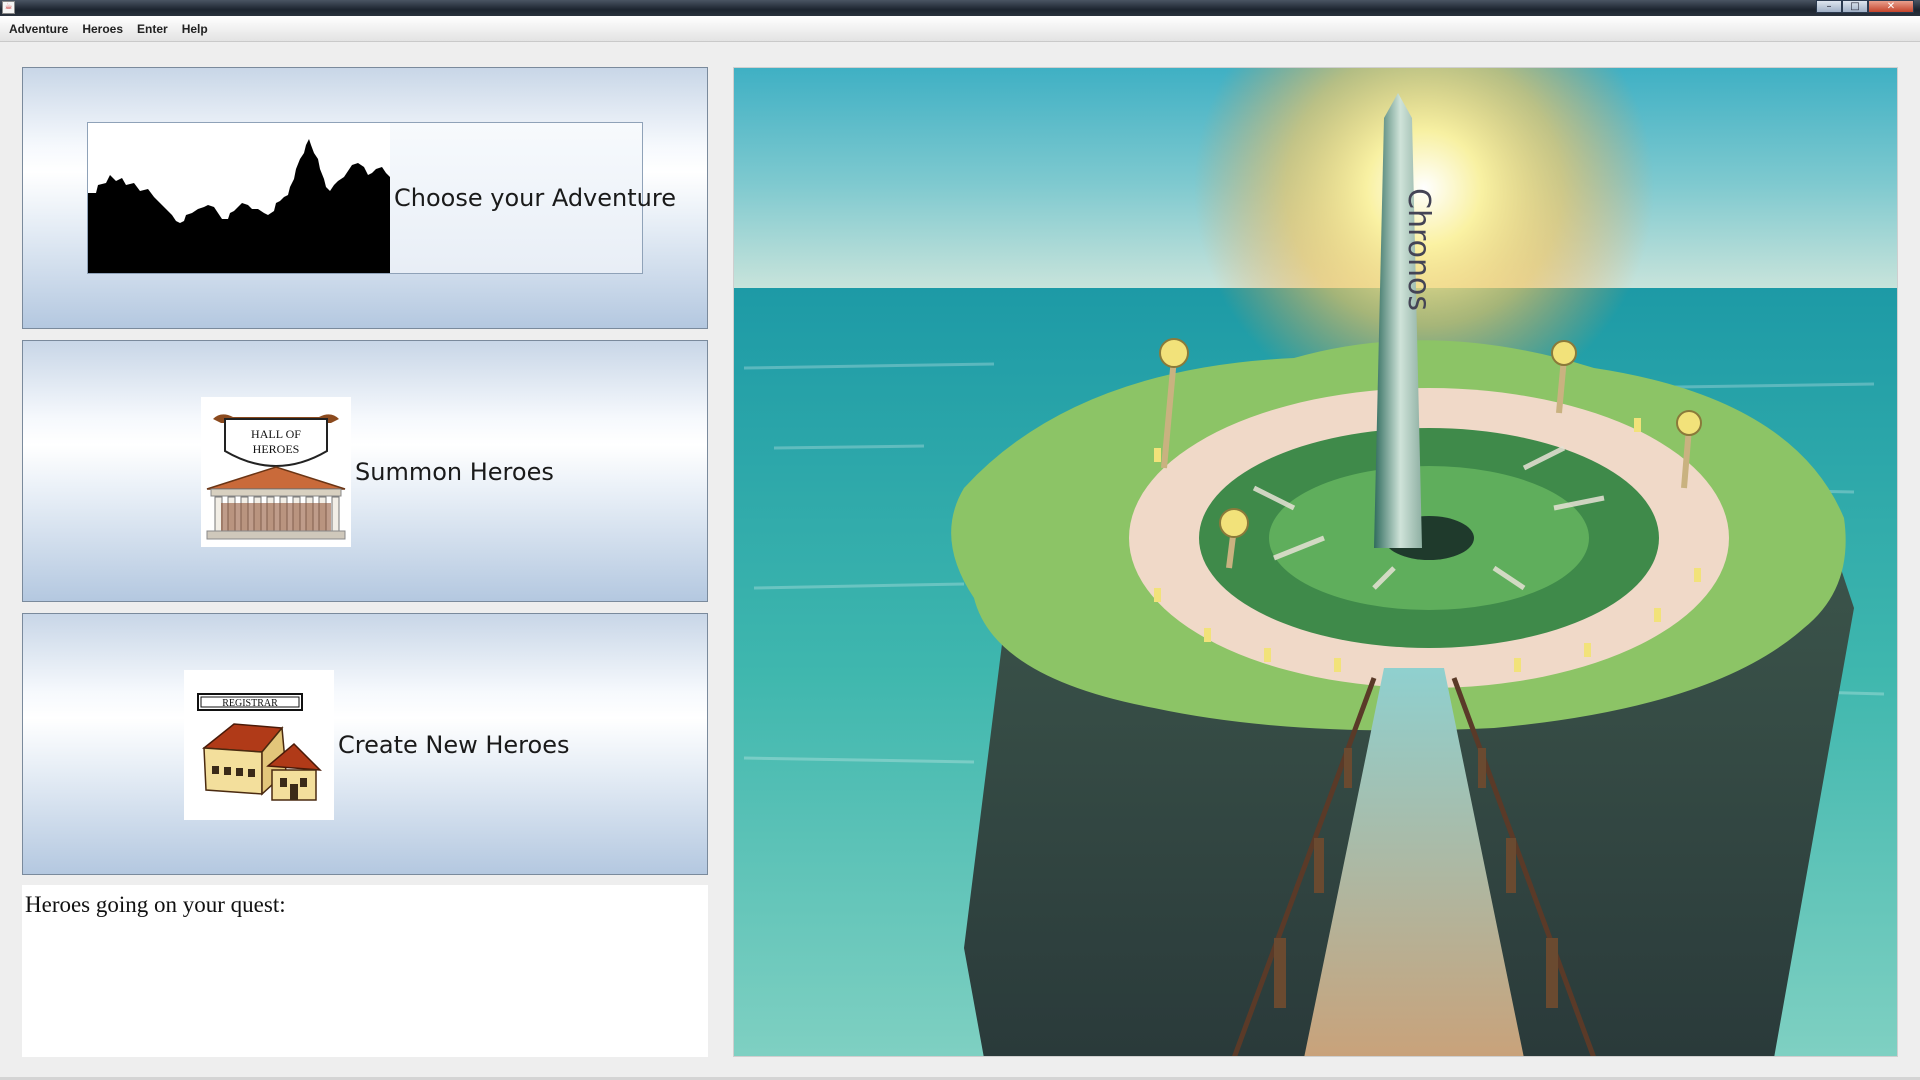 This screenshot has height=1080, width=1920. I want to click on create-new-heroes-button-content: REGISTRAR Create New Heroes, so click(376, 745).